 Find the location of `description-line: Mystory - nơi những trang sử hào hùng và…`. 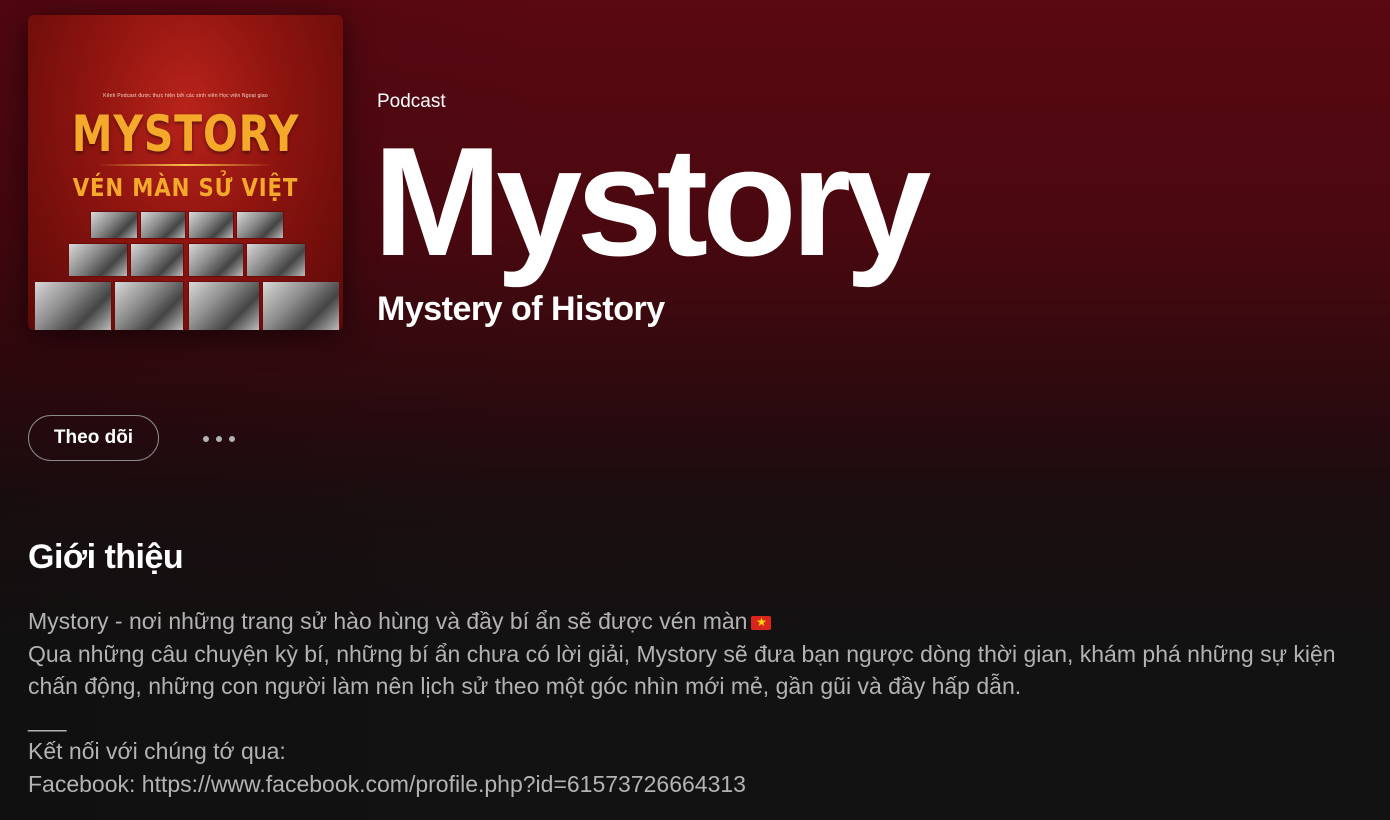

description-line: Mystory - nơi những trang sử hào hùng và… is located at coordinates (698, 621).